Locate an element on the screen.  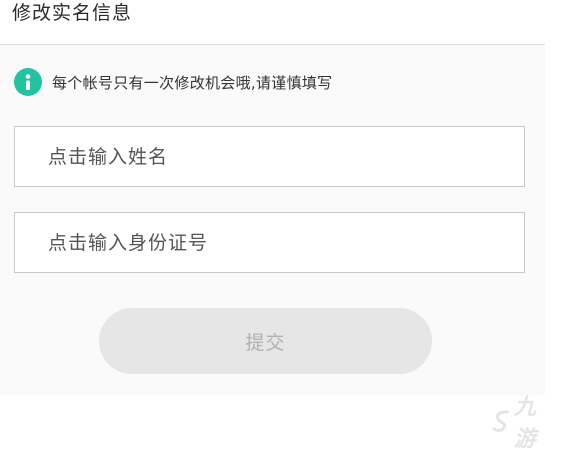
watermark-s-icon is located at coordinates (500, 421).